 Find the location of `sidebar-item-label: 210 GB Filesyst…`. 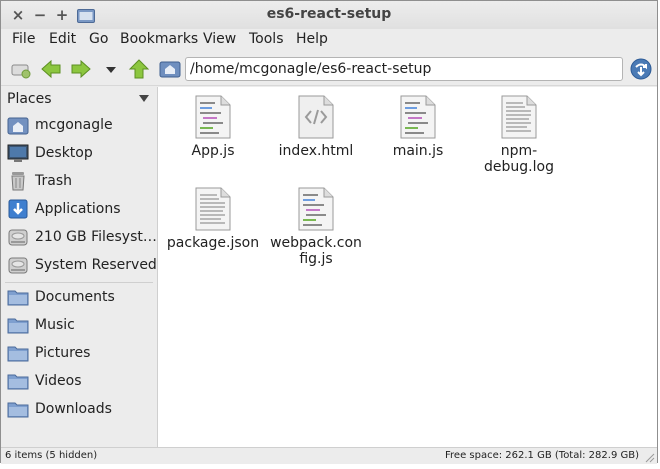

sidebar-item-label: 210 GB Filesyst… is located at coordinates (96, 237).